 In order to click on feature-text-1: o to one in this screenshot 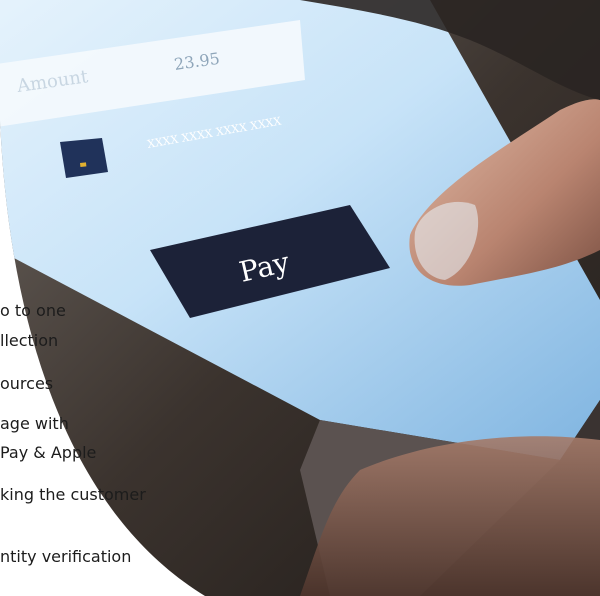, I will do `click(33, 310)`.